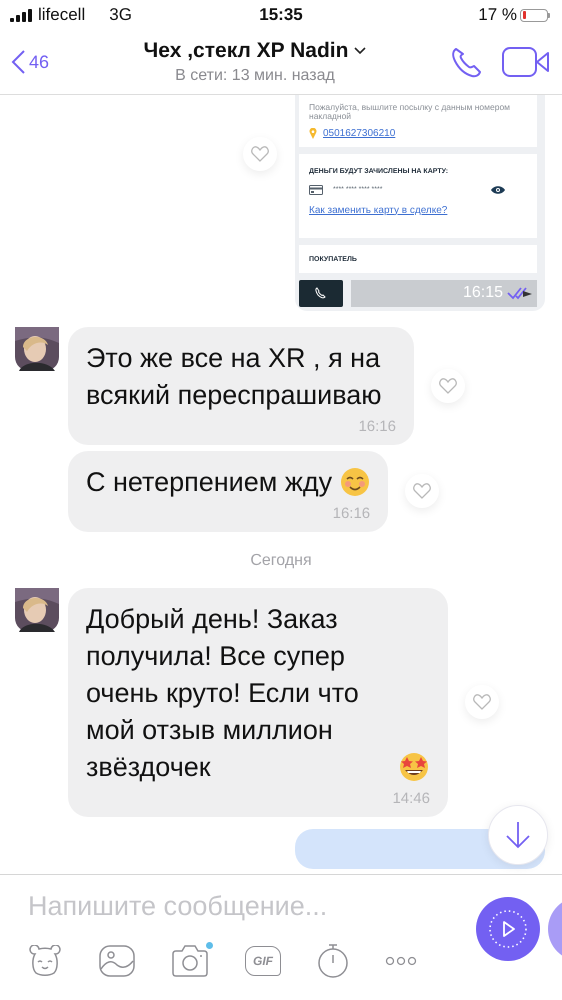 This screenshot has width=562, height=1000. Describe the element at coordinates (281, 561) in the screenshot. I see `date-divider: Сегодня` at that location.